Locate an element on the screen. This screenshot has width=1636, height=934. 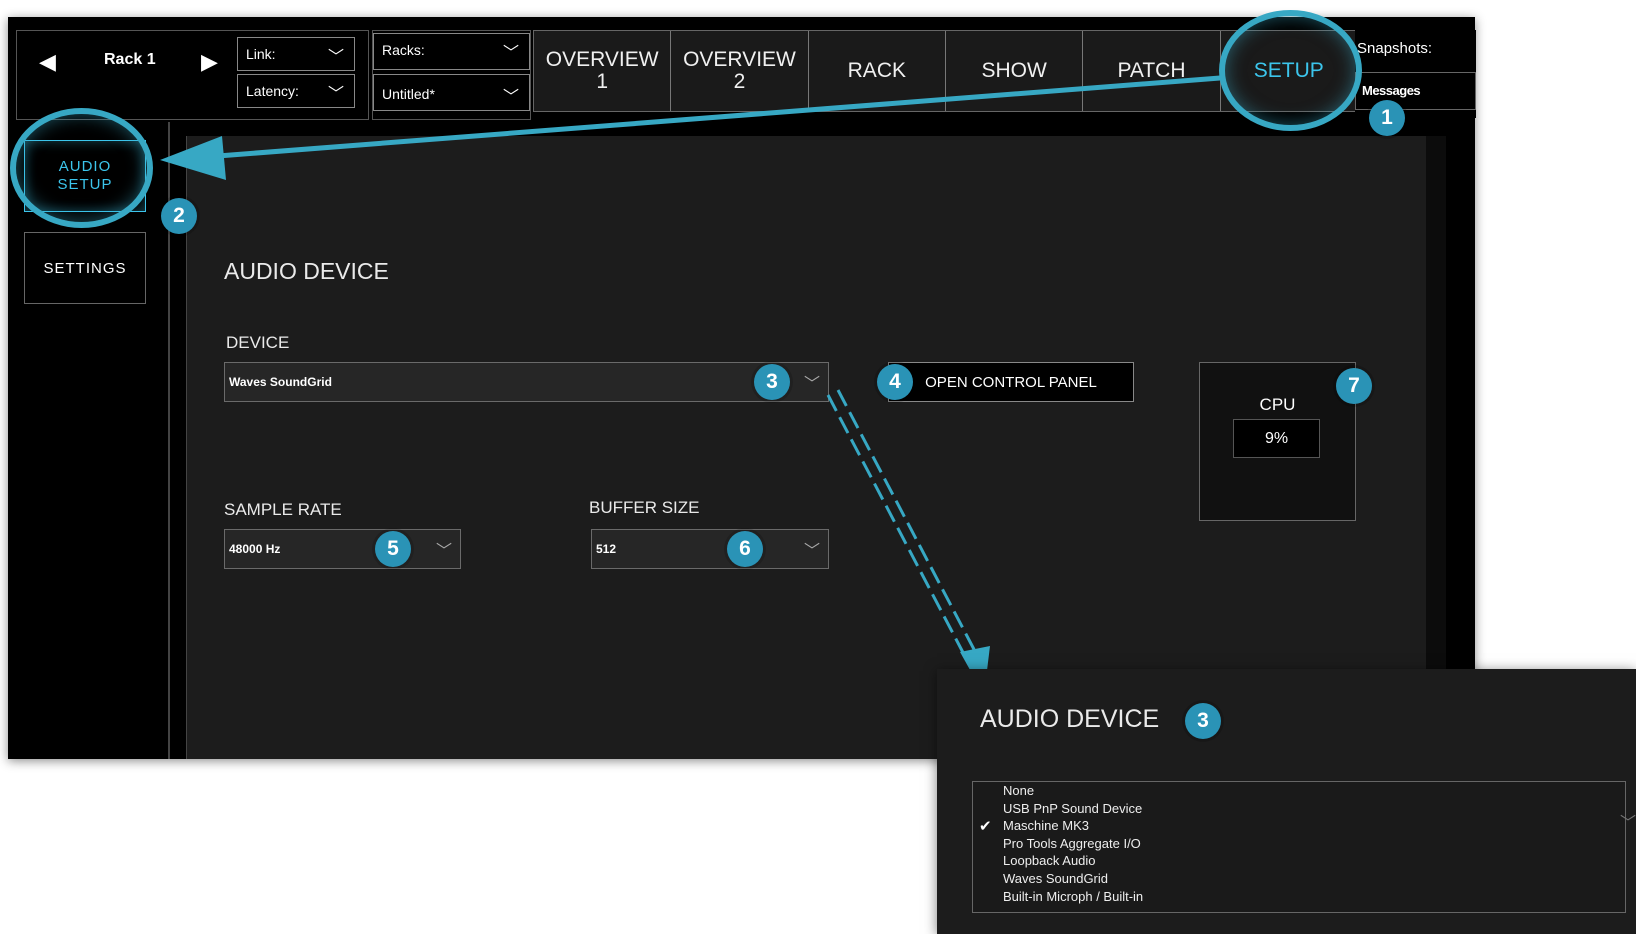
buffer-size-dropdown: 512 ﹀ is located at coordinates (710, 549).